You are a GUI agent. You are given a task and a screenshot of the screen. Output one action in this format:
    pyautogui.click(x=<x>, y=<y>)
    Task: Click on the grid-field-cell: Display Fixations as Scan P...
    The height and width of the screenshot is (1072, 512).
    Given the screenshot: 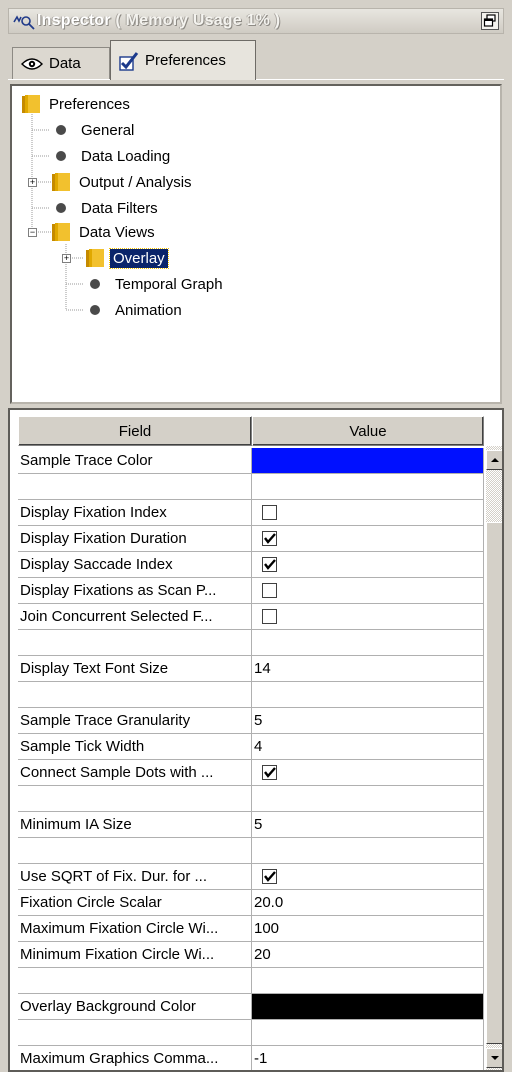 What is the action you would take?
    pyautogui.click(x=135, y=591)
    